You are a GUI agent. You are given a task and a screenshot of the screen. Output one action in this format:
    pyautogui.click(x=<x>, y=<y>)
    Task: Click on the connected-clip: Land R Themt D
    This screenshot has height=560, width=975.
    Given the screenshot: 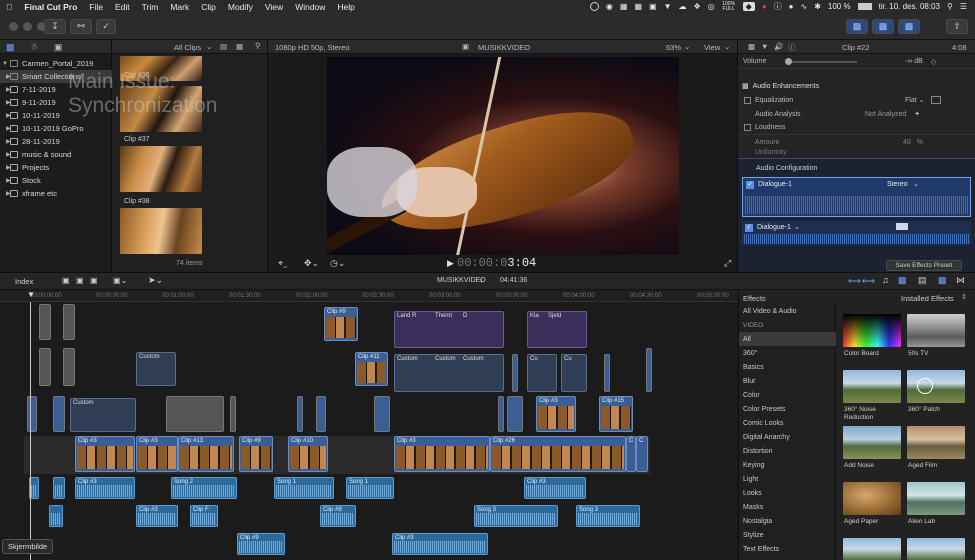 What is the action you would take?
    pyautogui.click(x=449, y=329)
    